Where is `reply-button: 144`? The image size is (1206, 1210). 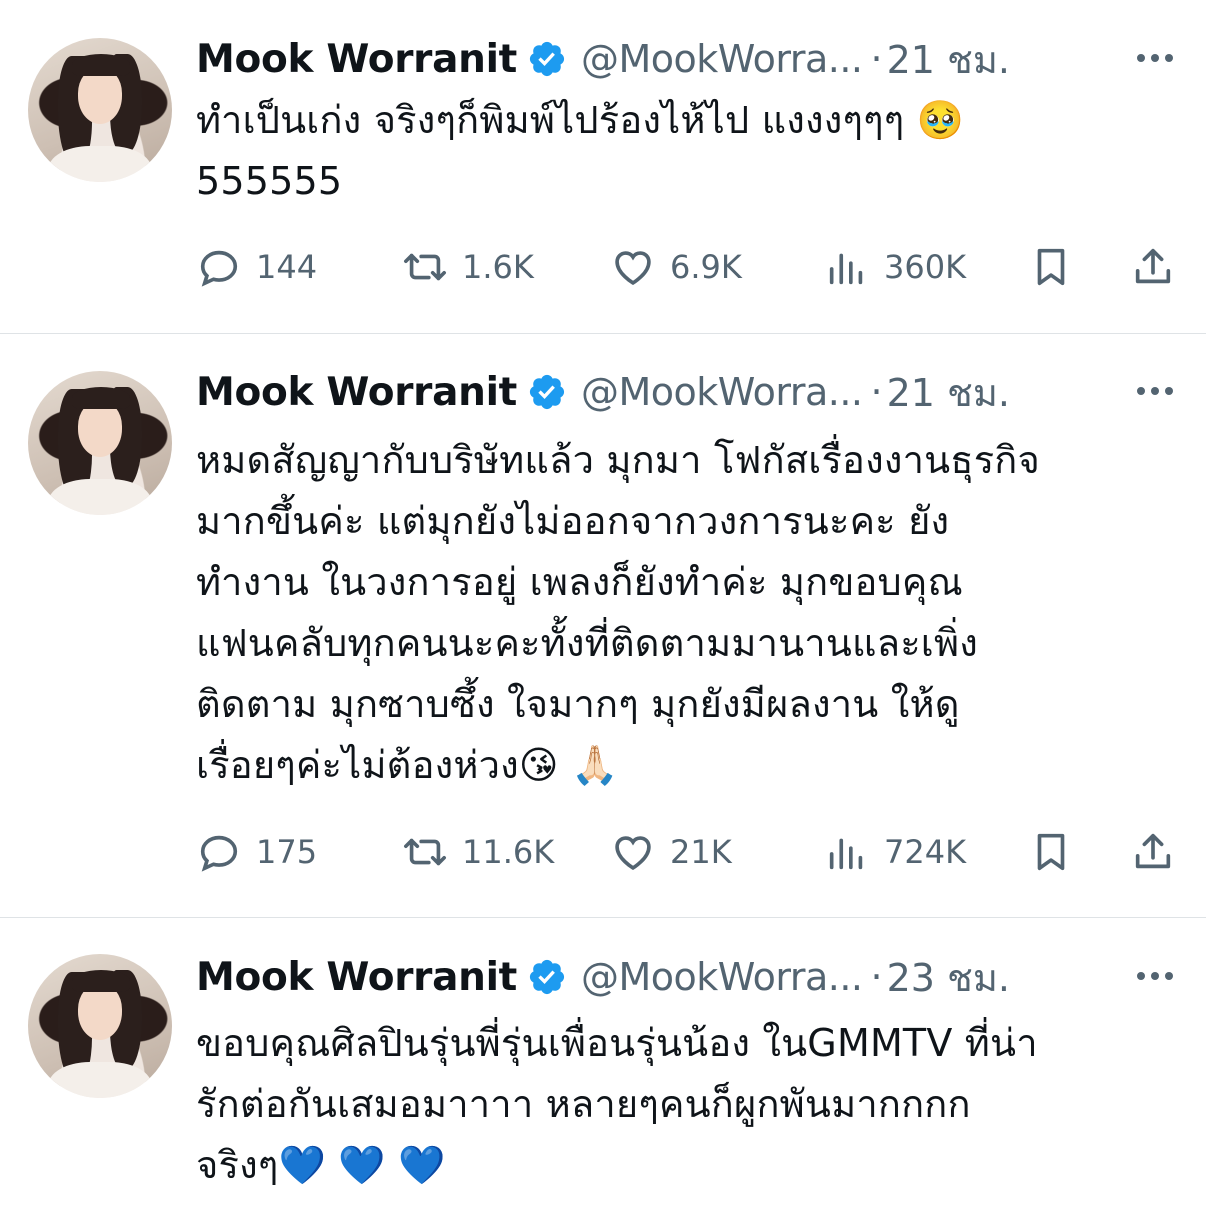
reply-button: 144 is located at coordinates (256, 267).